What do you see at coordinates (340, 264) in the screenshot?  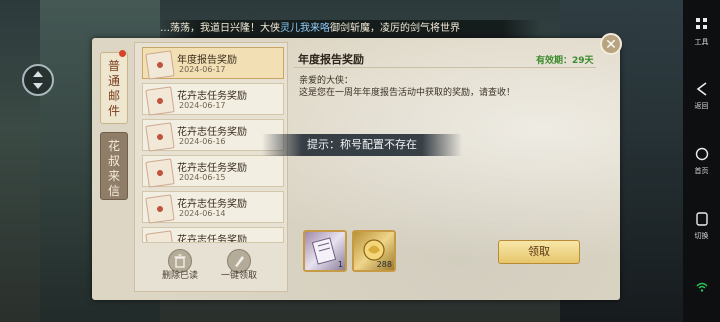 I see `reward-count: 1` at bounding box center [340, 264].